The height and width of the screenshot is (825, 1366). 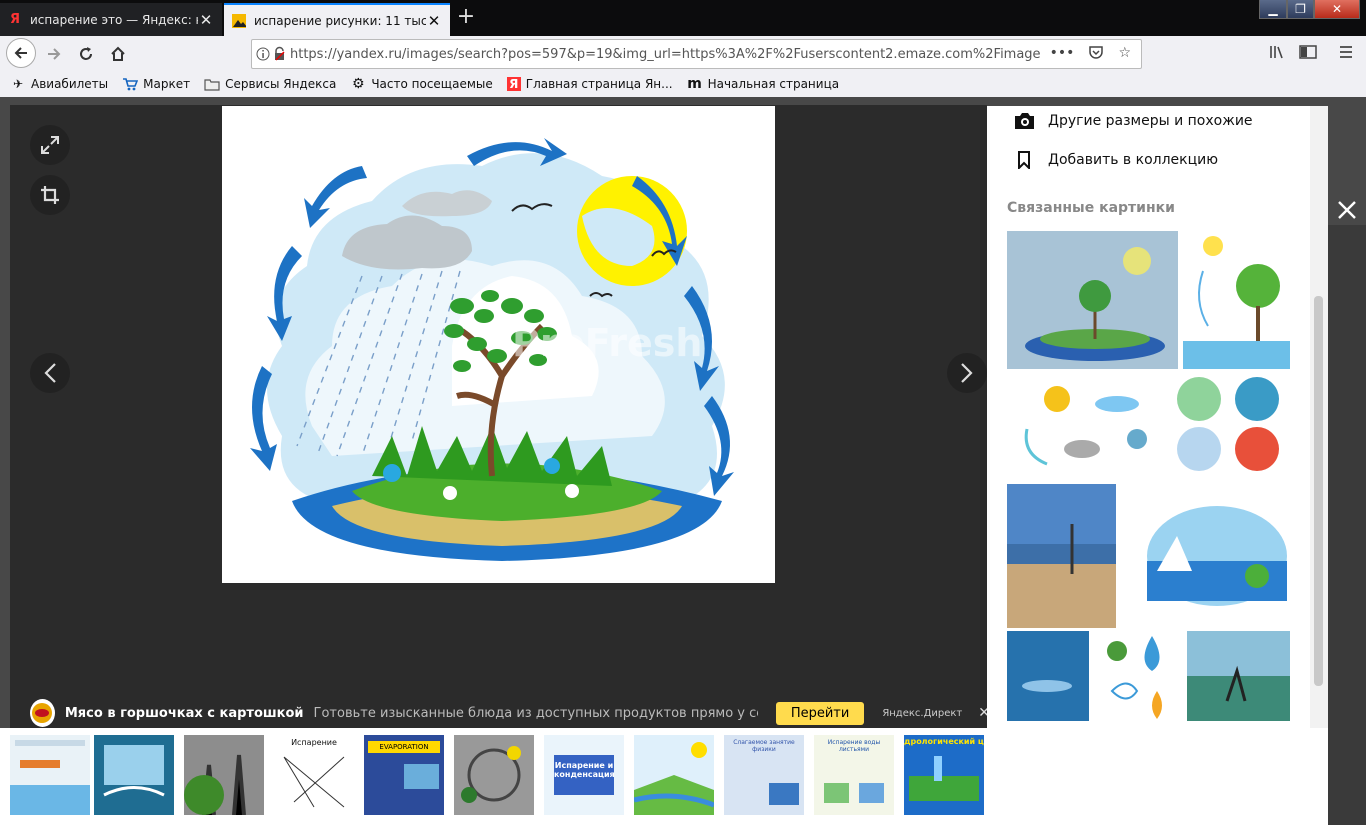 I want to click on fullscreen-button, so click(x=50, y=145).